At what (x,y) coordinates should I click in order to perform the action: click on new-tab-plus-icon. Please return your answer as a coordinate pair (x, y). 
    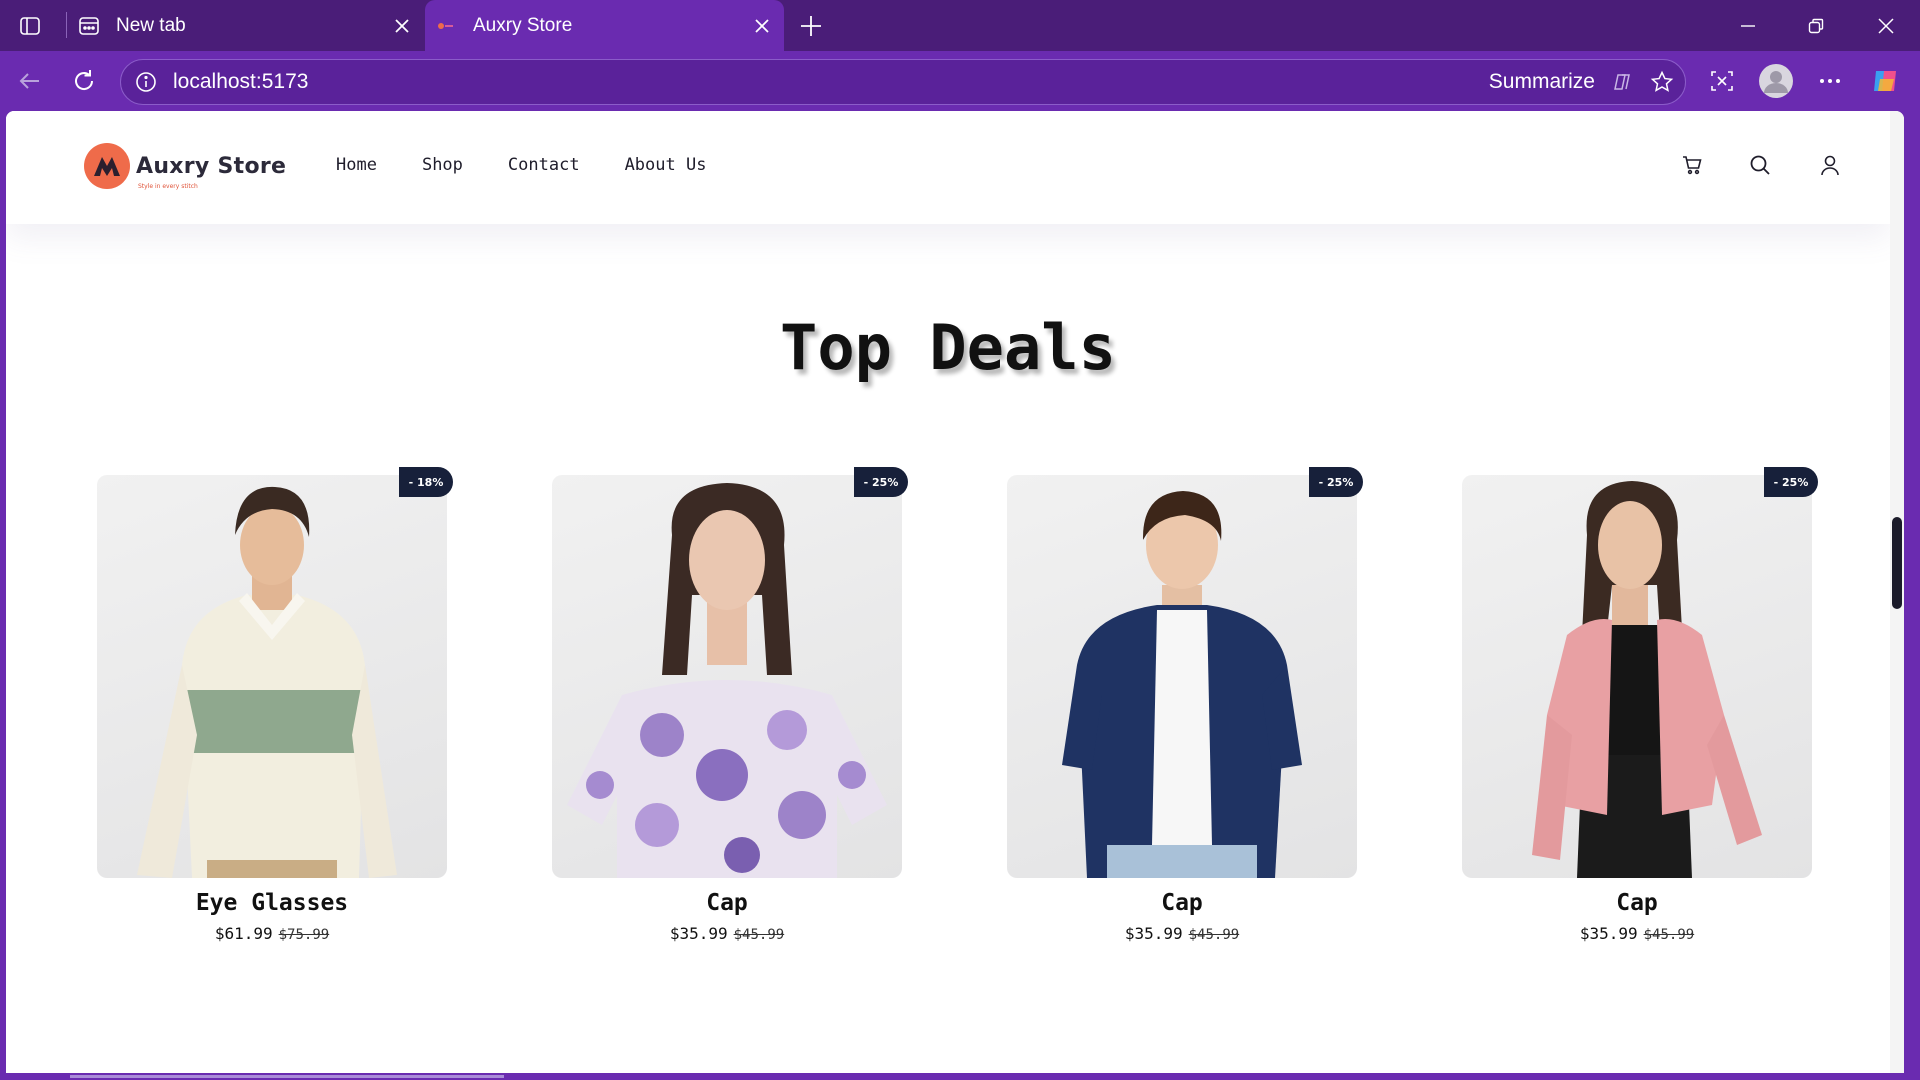
    Looking at the image, I should click on (811, 26).